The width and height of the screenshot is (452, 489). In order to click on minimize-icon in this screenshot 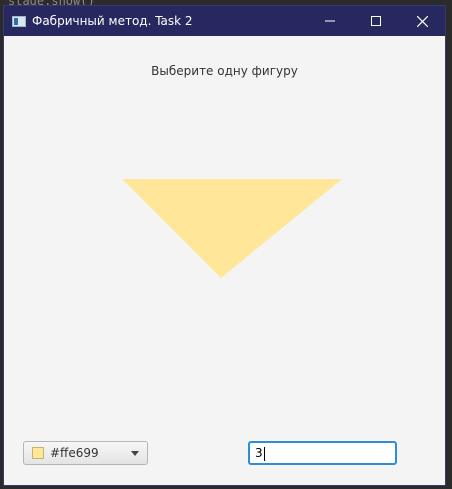, I will do `click(330, 21)`.